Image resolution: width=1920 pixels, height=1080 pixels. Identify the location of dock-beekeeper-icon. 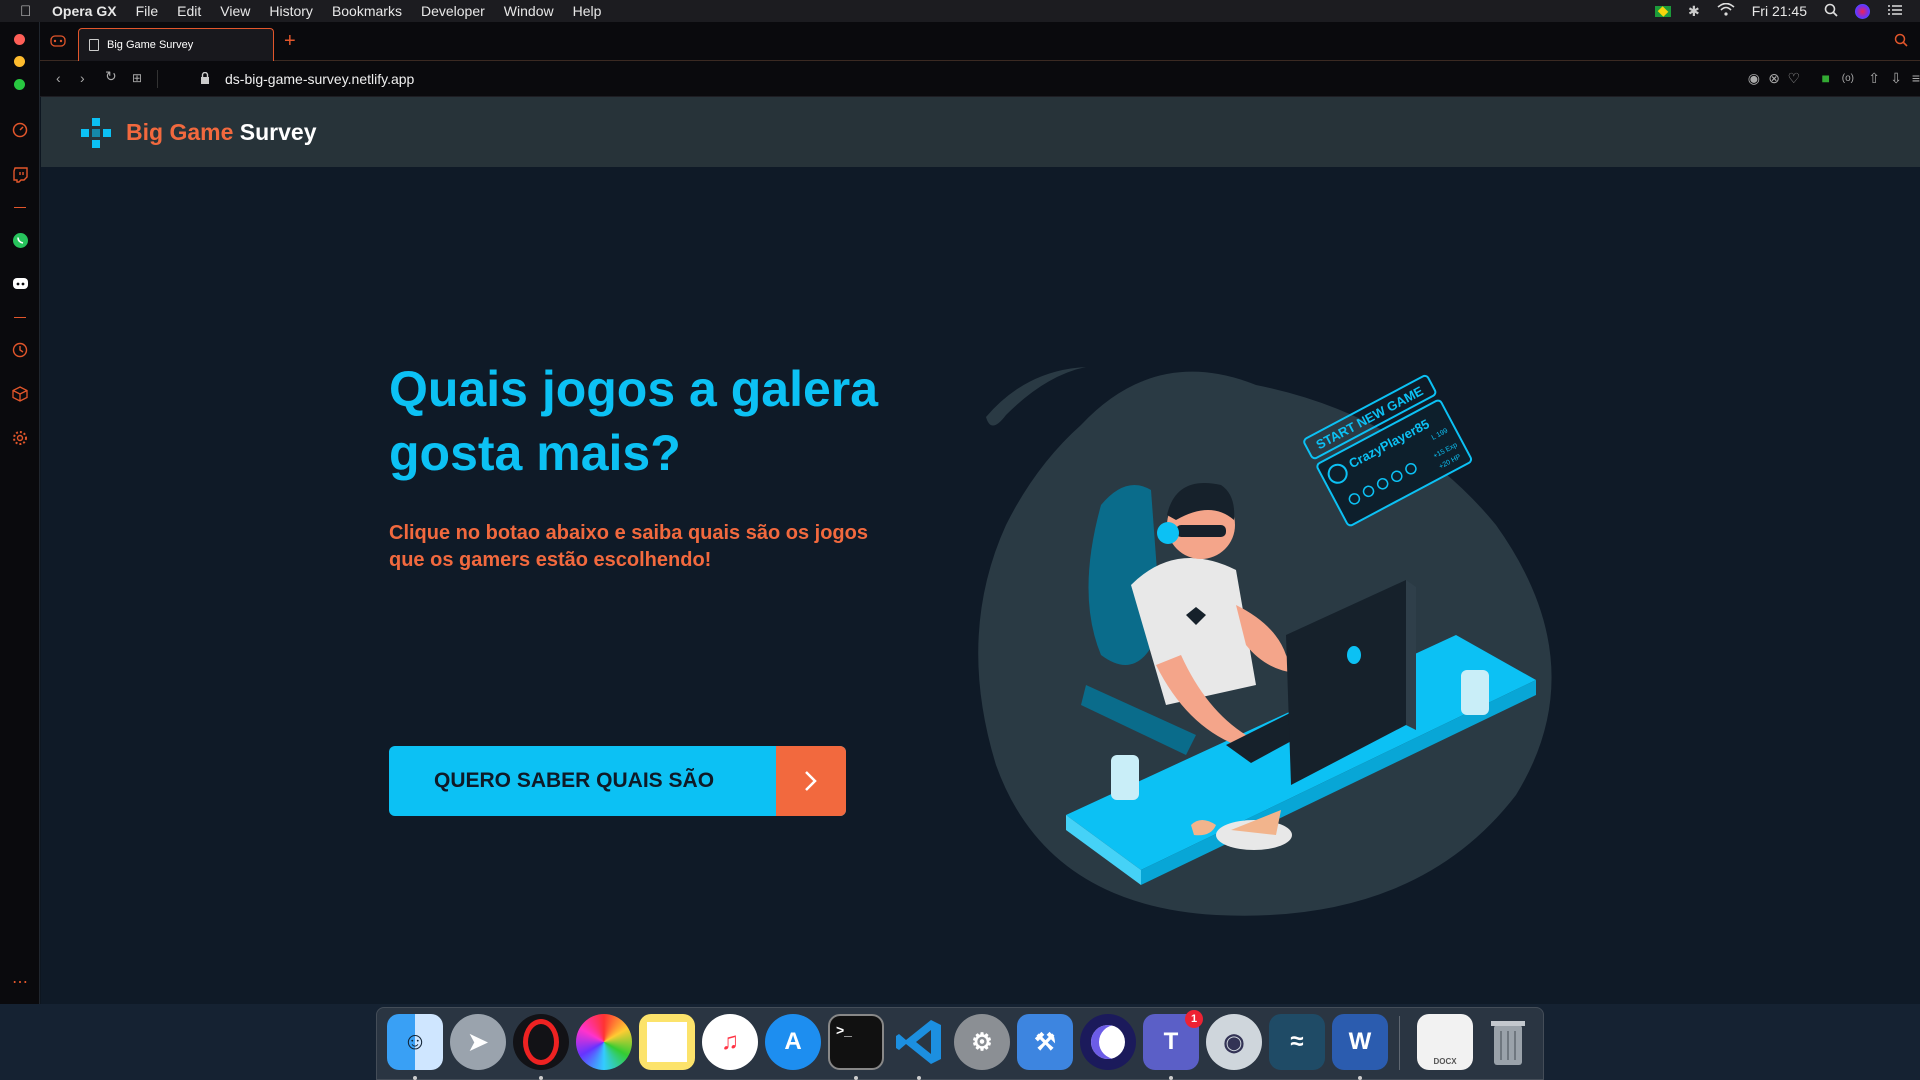
(1108, 1042).